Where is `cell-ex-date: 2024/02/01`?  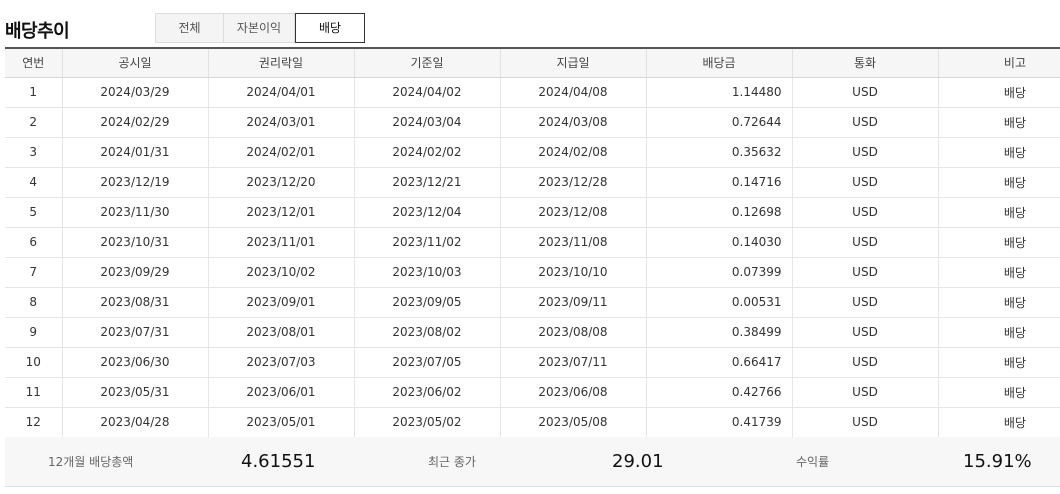 cell-ex-date: 2024/02/01 is located at coordinates (280, 152).